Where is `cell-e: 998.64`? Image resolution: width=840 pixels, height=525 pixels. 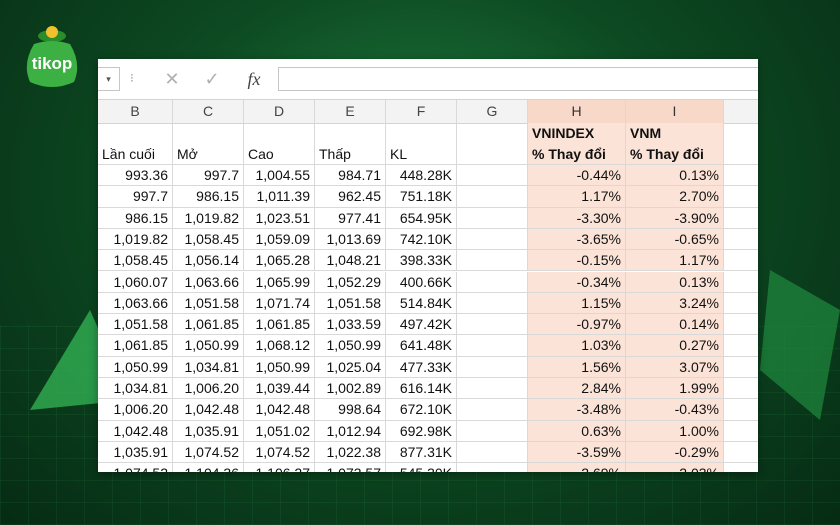 cell-e: 998.64 is located at coordinates (350, 409).